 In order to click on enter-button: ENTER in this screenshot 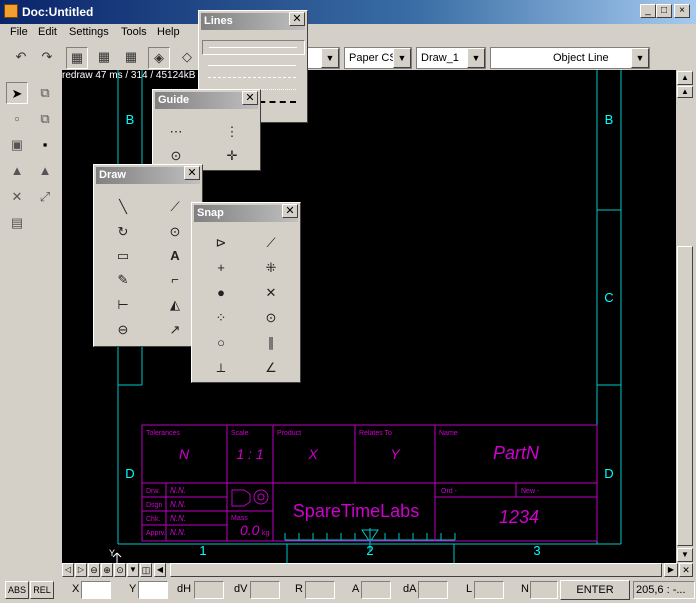, I will do `click(595, 590)`.